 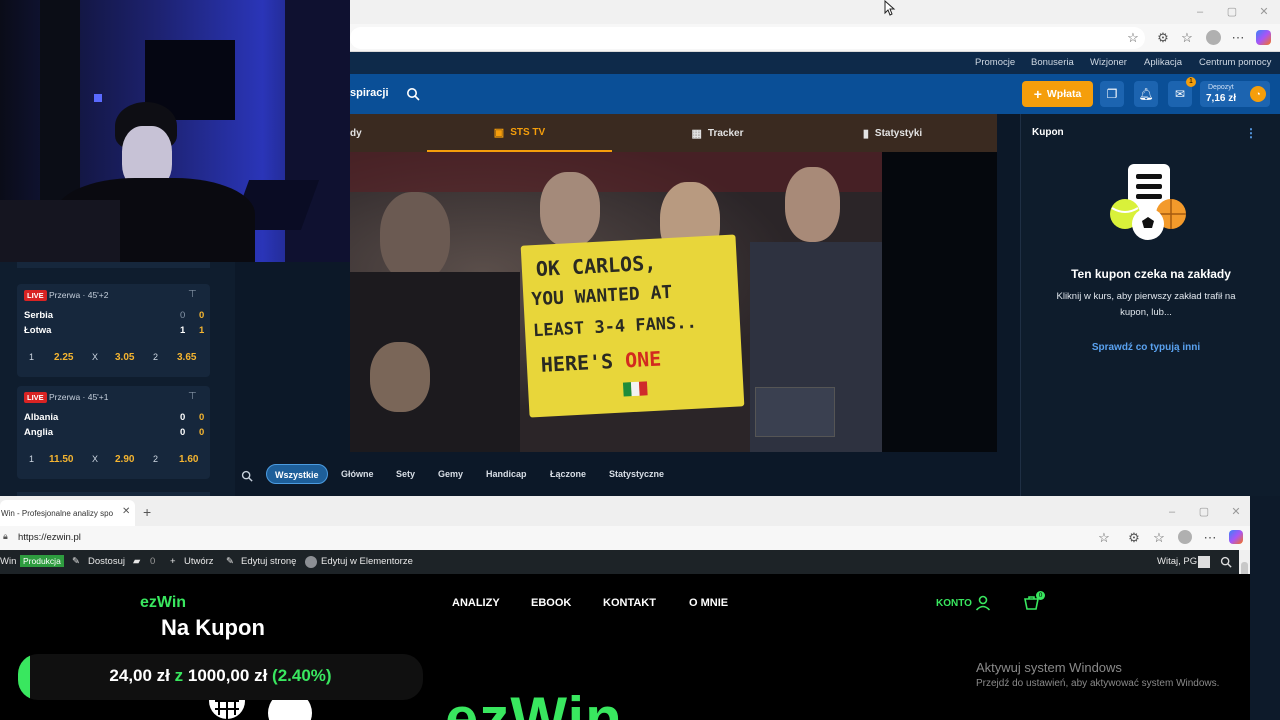 What do you see at coordinates (1151, 274) in the screenshot?
I see `empty-coupon-title: Ten kupon czeka na zakłady` at bounding box center [1151, 274].